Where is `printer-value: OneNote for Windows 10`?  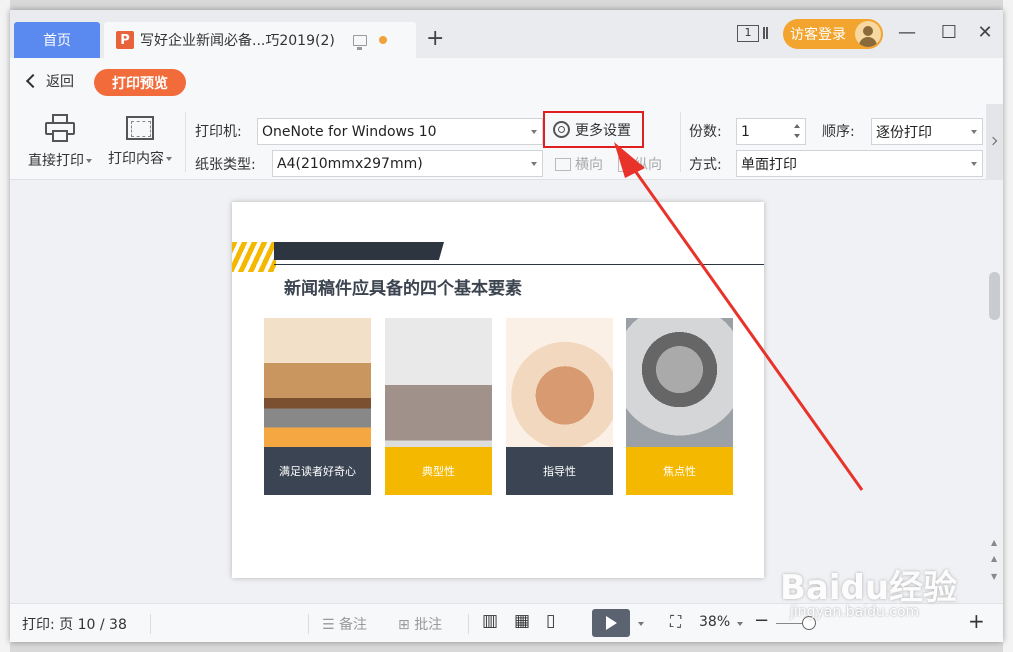
printer-value: OneNote for Windows 10 is located at coordinates (349, 131).